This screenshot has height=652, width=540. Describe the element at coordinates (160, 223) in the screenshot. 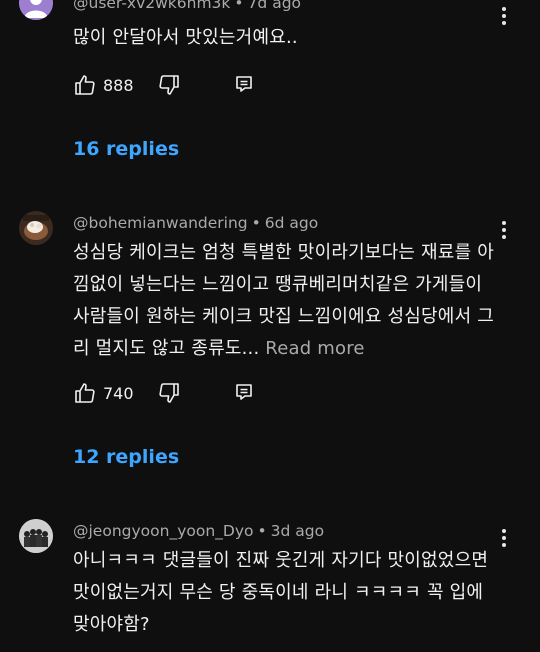

I see `comment-author: @bohemianwandering` at that location.